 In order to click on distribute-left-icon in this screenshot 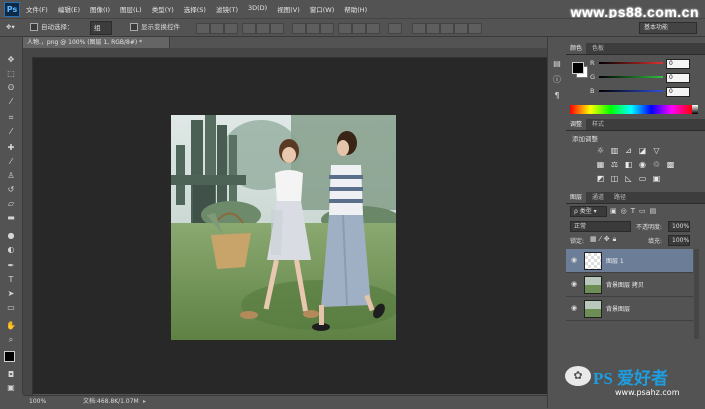, I will do `click(345, 28)`.